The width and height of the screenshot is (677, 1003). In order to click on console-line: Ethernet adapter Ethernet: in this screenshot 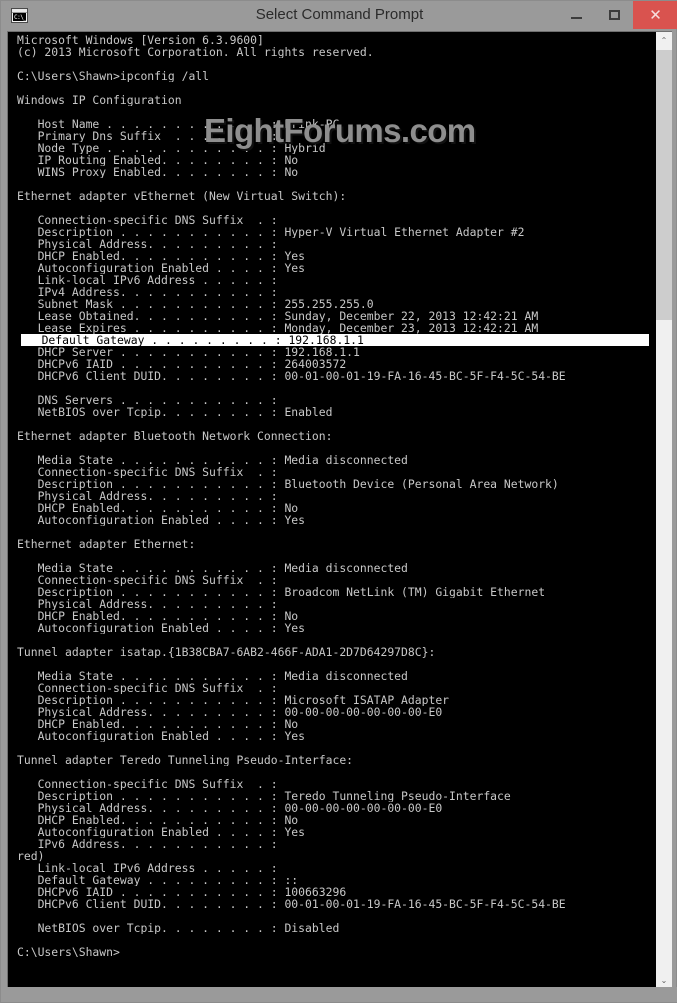, I will do `click(106, 544)`.